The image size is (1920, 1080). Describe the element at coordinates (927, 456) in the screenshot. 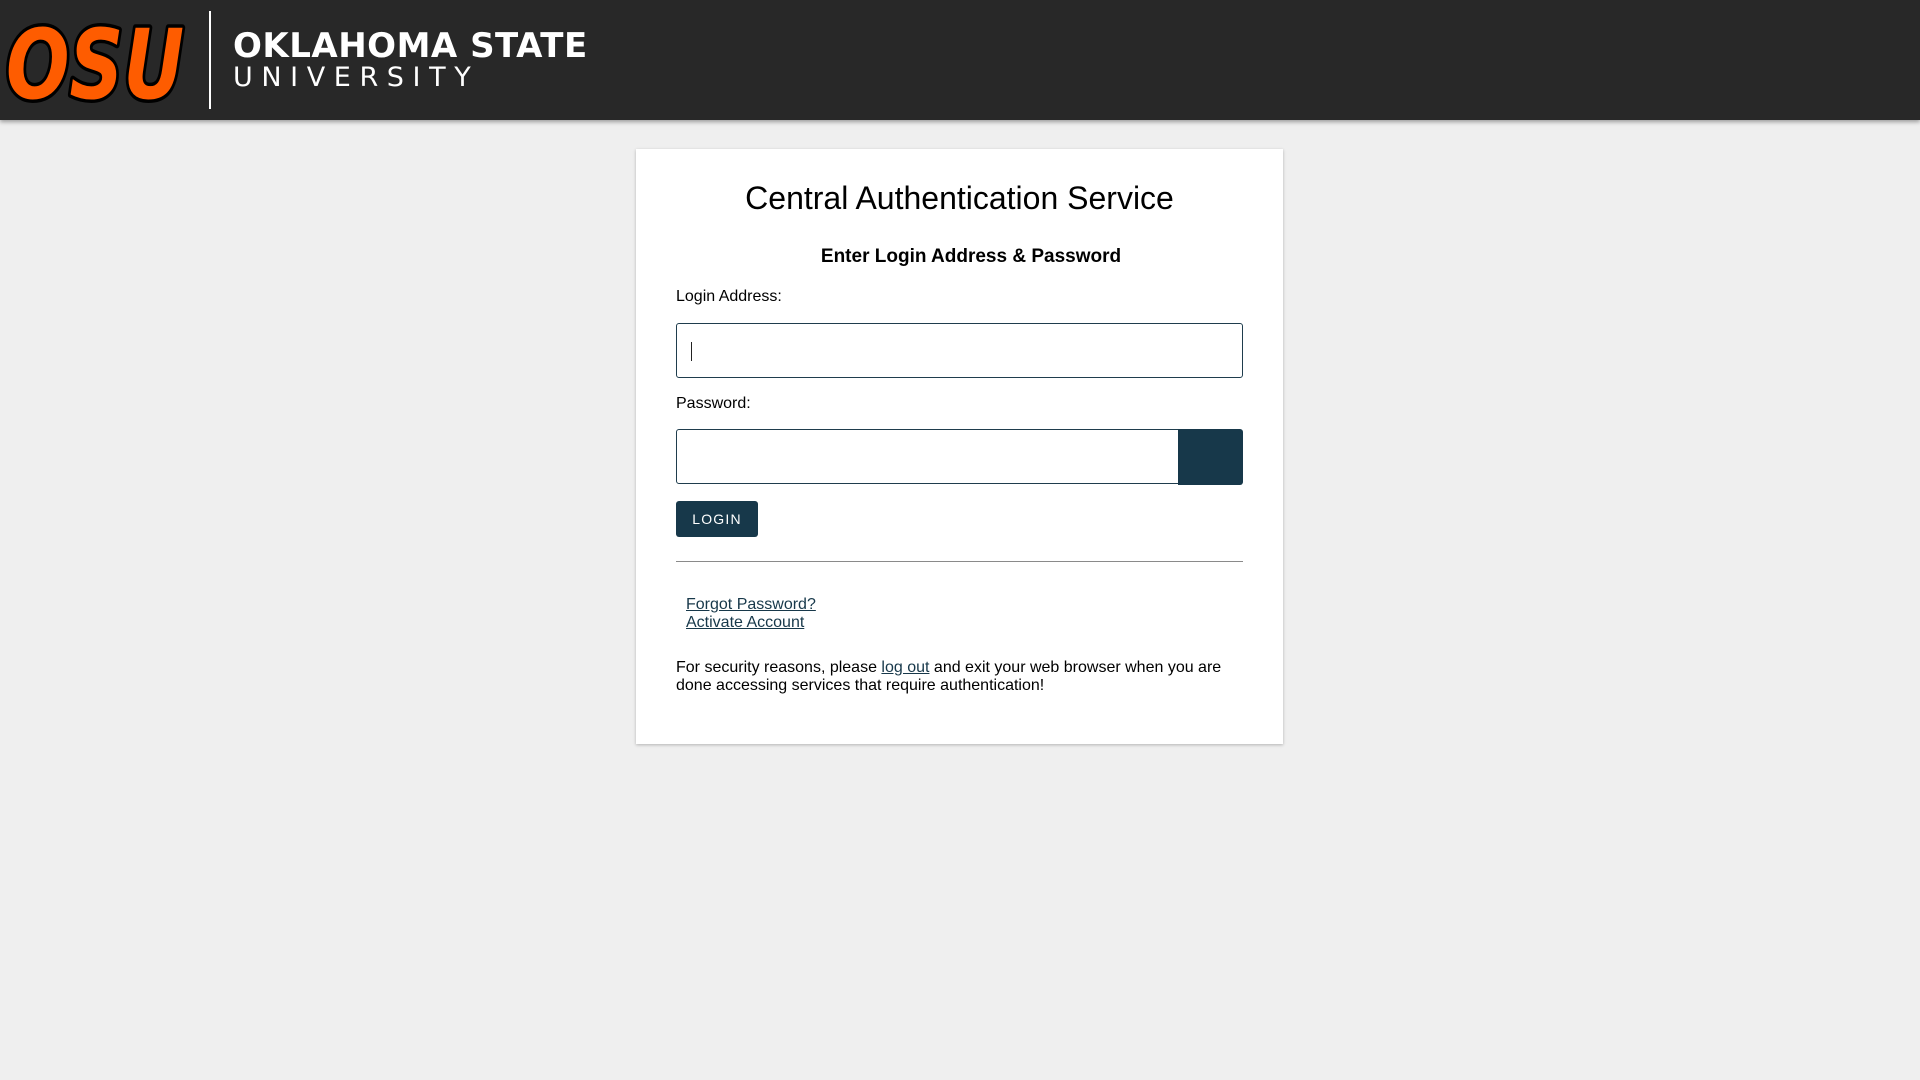

I see `password-input` at that location.